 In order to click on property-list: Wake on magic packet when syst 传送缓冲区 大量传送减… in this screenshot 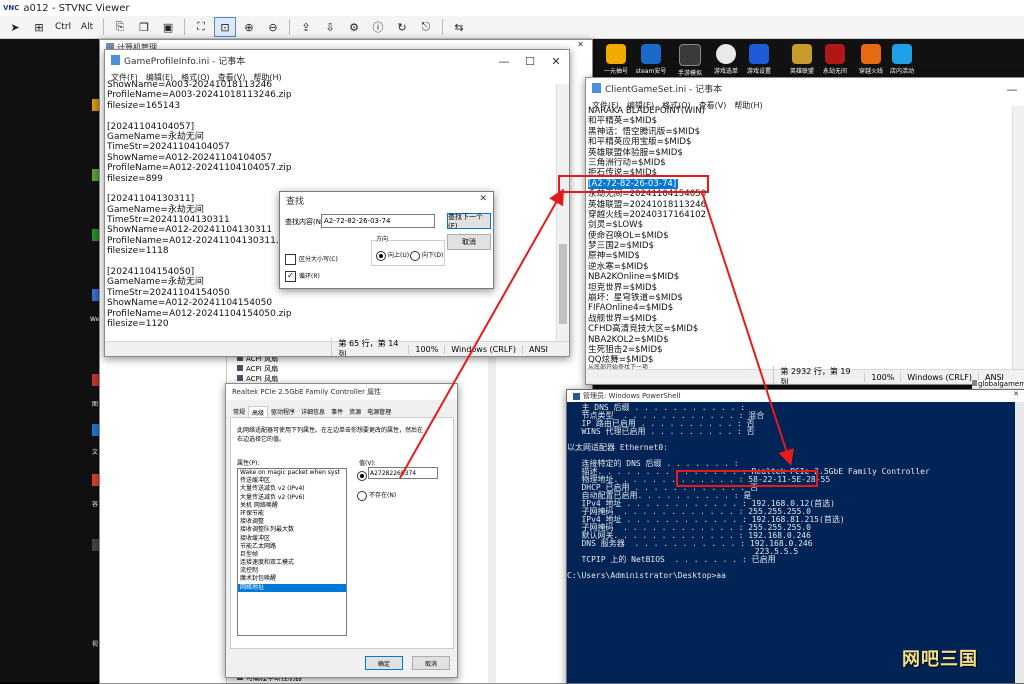, I will do `click(292, 552)`.